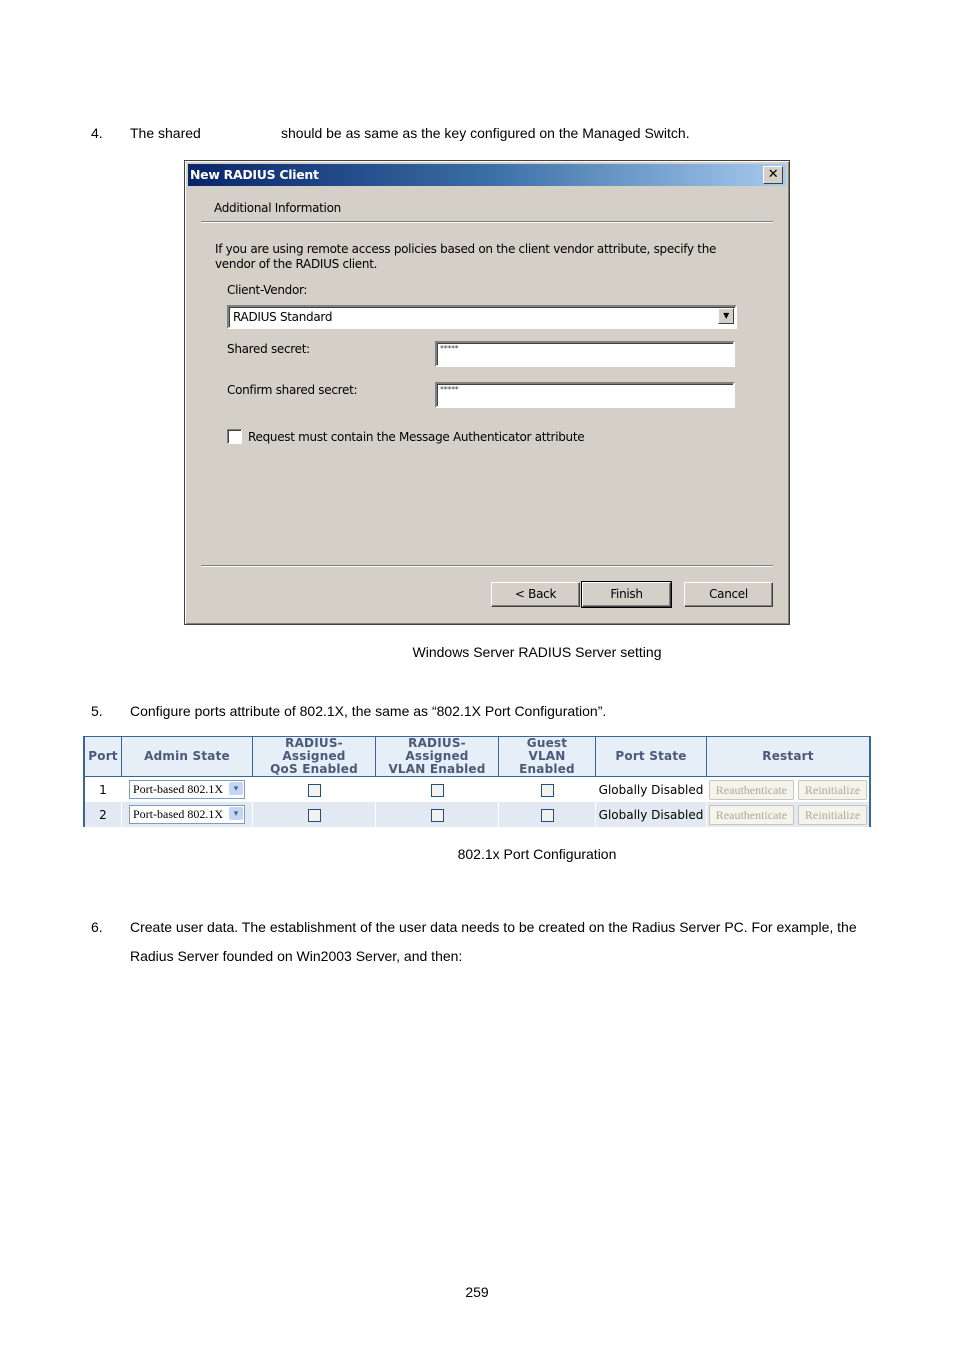  I want to click on shared-secret-label: Shared secret:, so click(268, 349).